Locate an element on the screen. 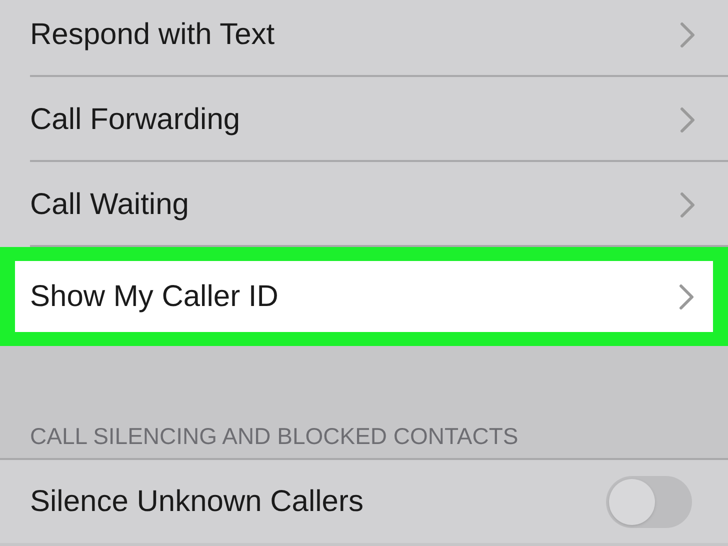 The width and height of the screenshot is (728, 546). settings-row: Show My Caller ID is located at coordinates (364, 296).